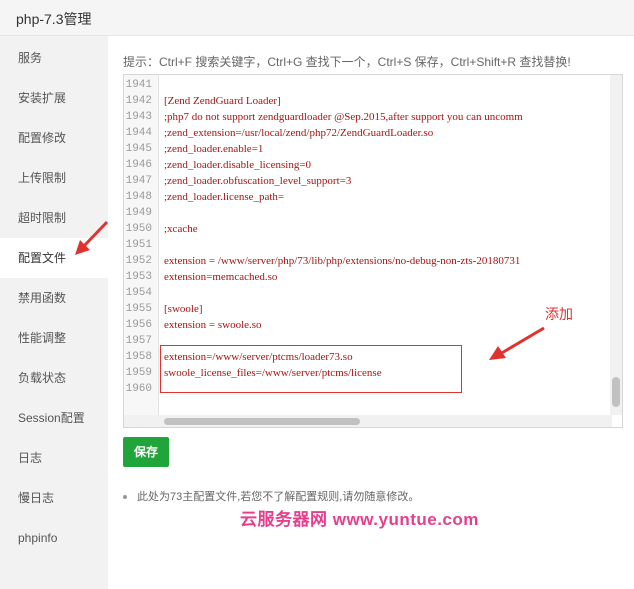 This screenshot has width=634, height=589. Describe the element at coordinates (258, 181) in the screenshot. I see `code-line: ;zend_loader.obfuscation_level_support=3` at that location.